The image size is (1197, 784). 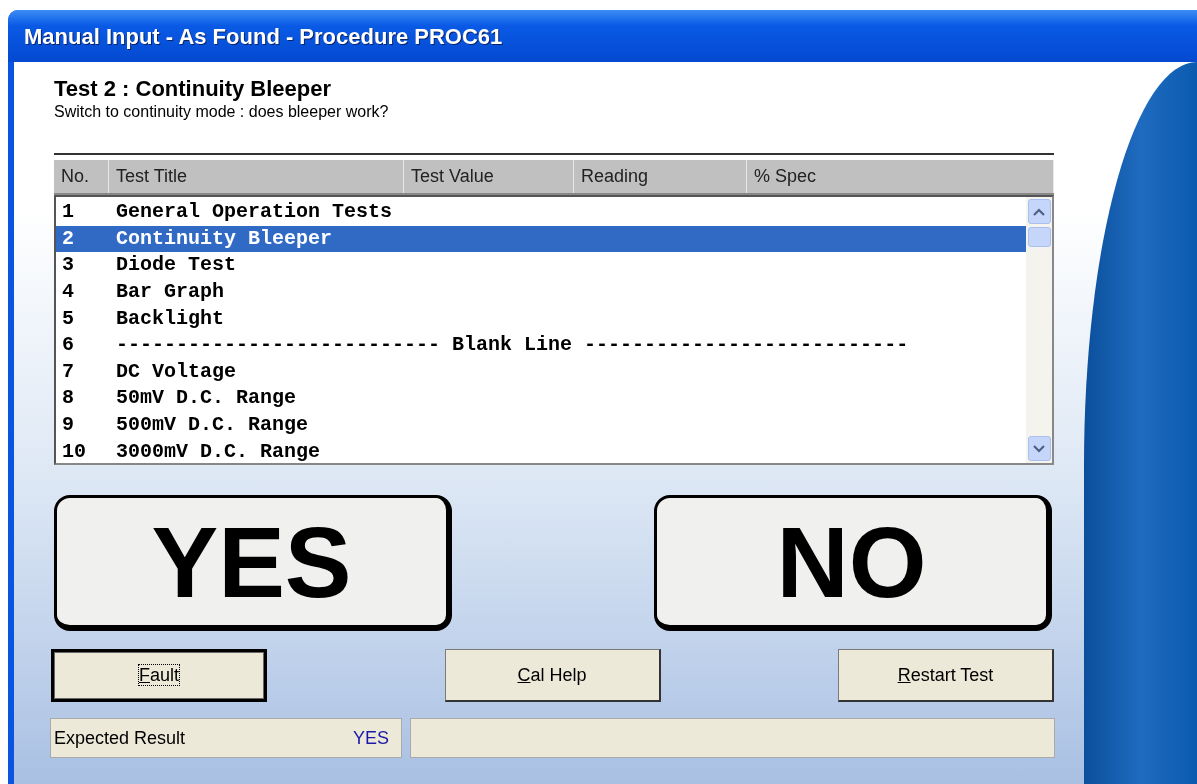 I want to click on status-label: Expected Result, so click(x=120, y=738).